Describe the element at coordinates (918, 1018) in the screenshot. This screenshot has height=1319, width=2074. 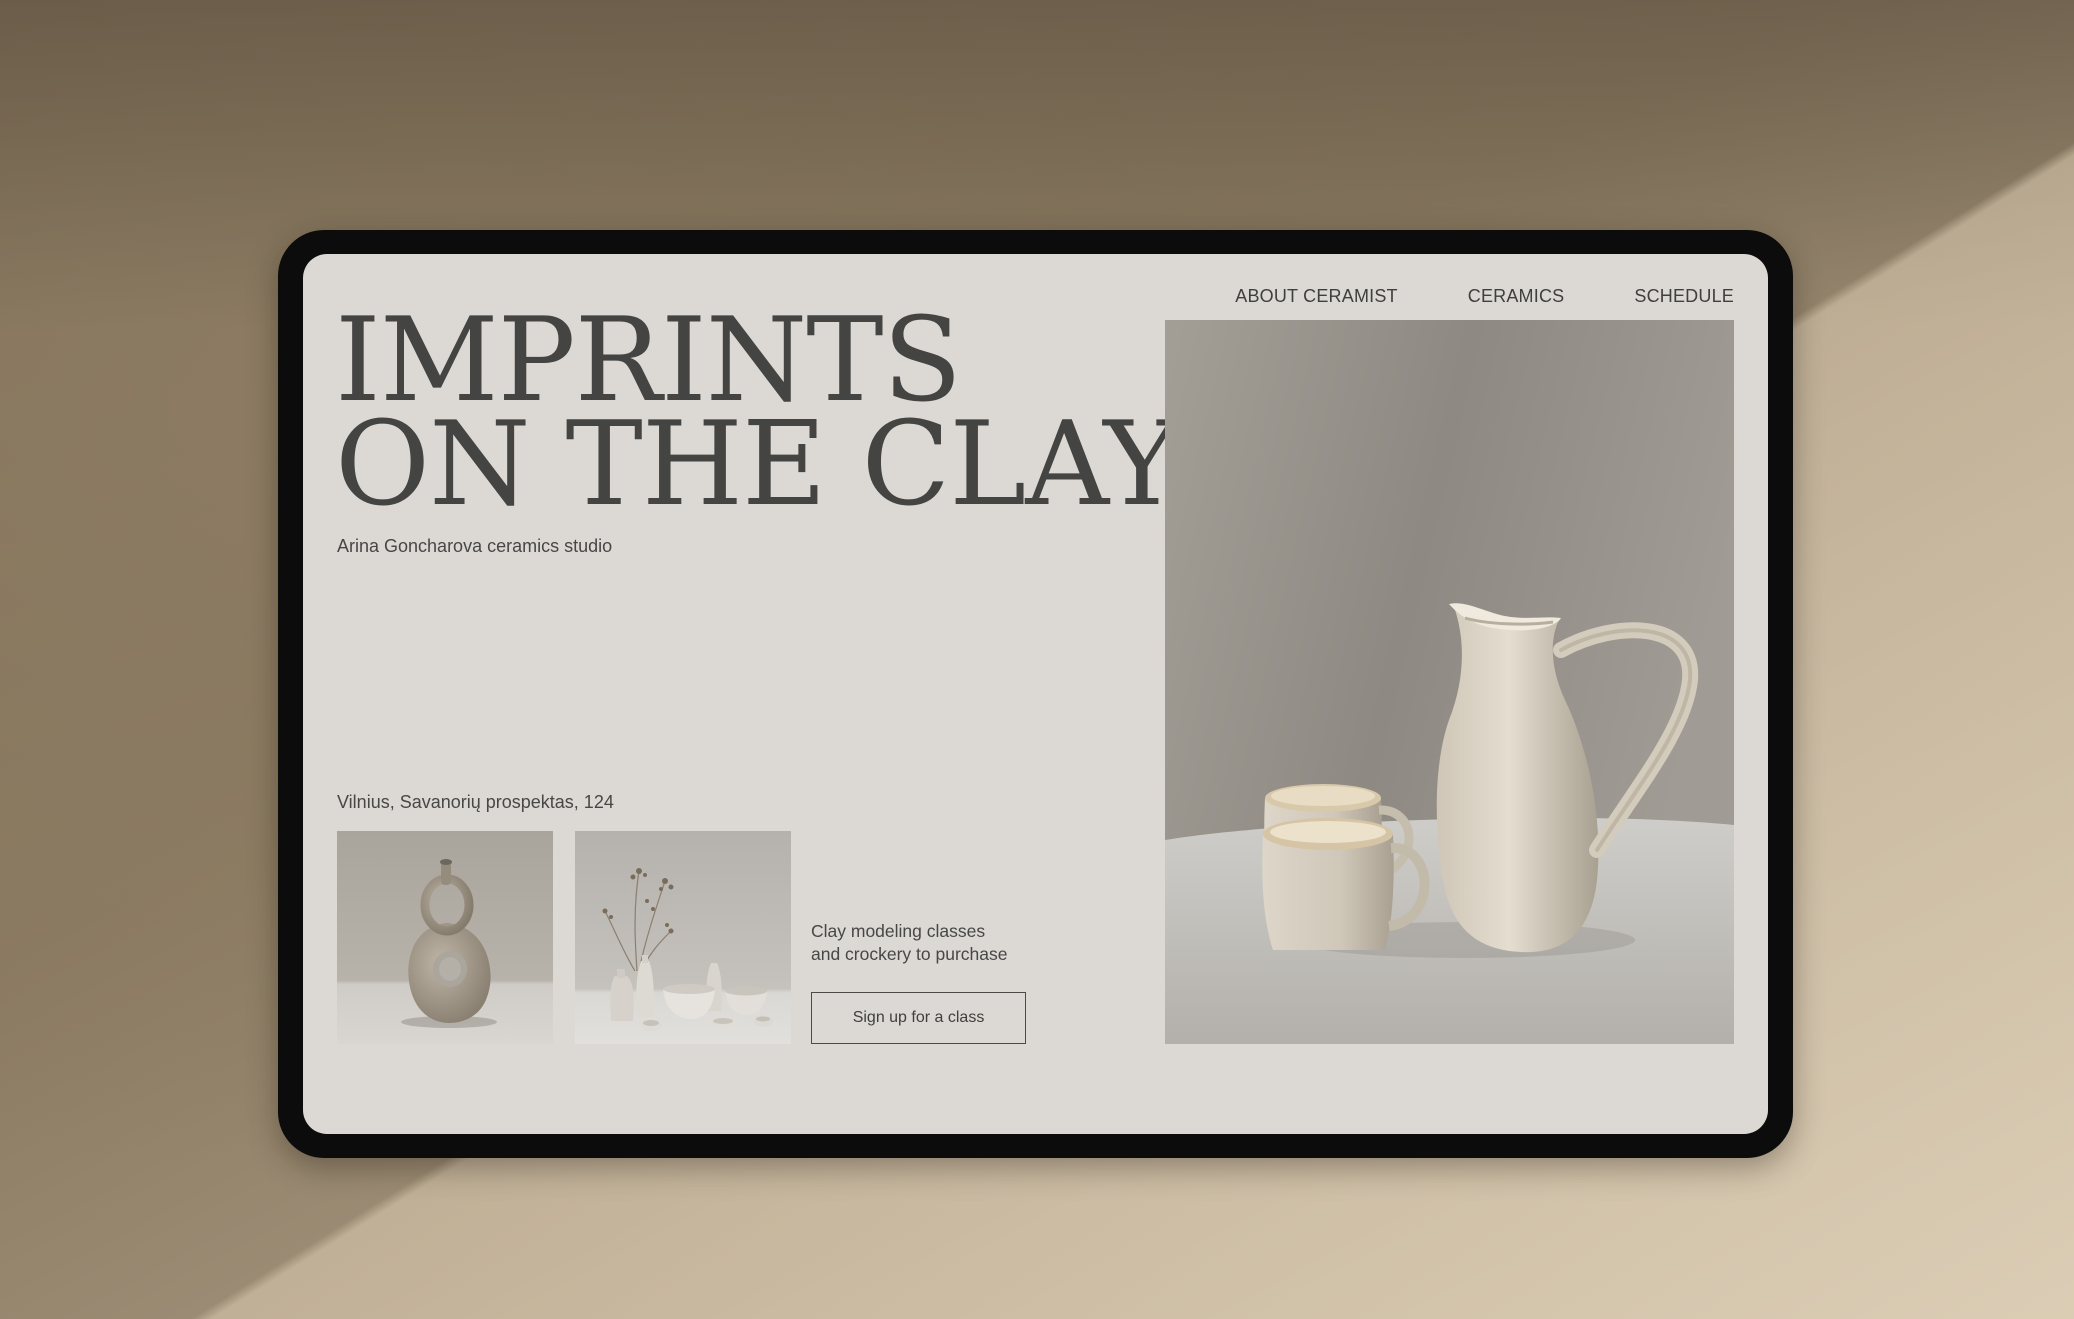
I see `sign-up-button: Sign up for a class` at that location.